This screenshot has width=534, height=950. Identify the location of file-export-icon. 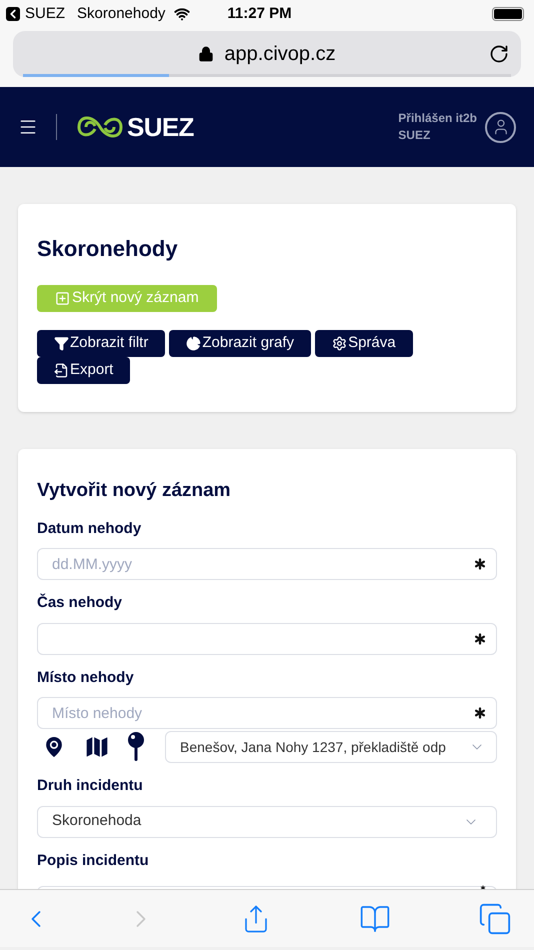
(61, 370).